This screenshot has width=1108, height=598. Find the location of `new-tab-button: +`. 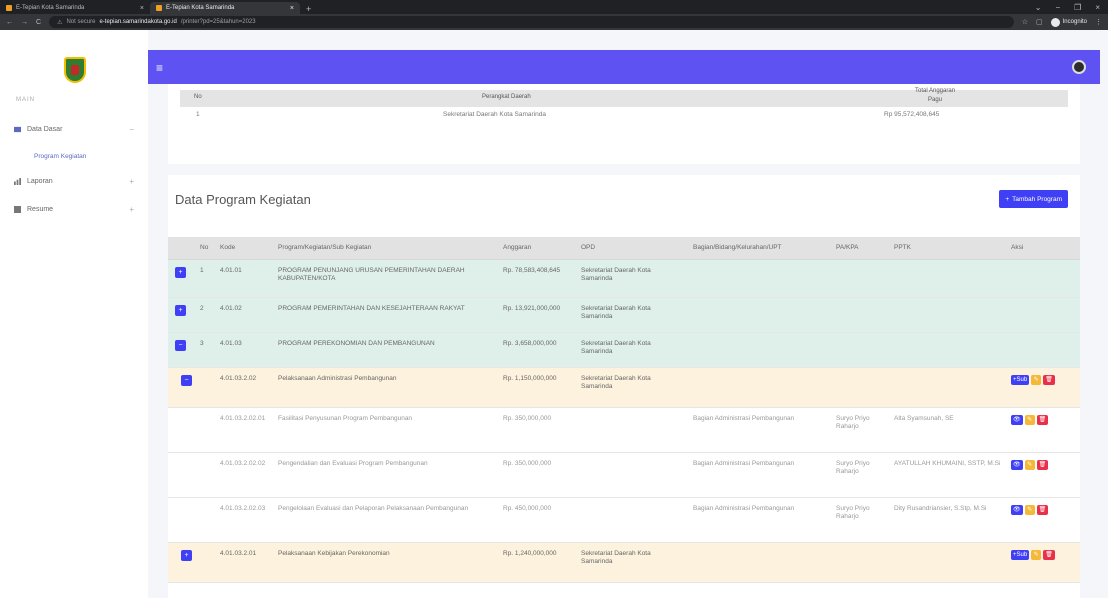

new-tab-button: + is located at coordinates (308, 9).